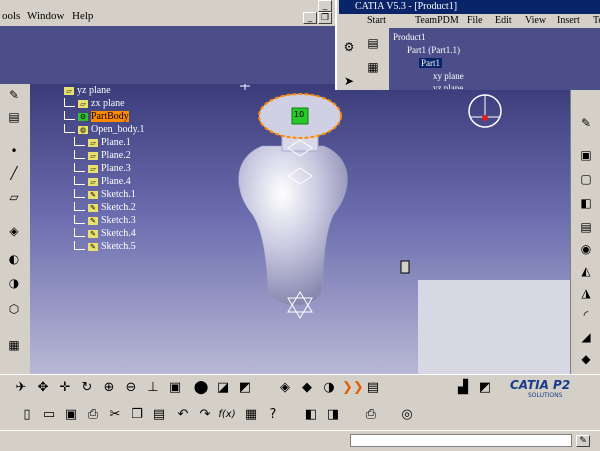  Describe the element at coordinates (94, 103) in the screenshot. I see `tree-item: ▱ zx plane` at that location.